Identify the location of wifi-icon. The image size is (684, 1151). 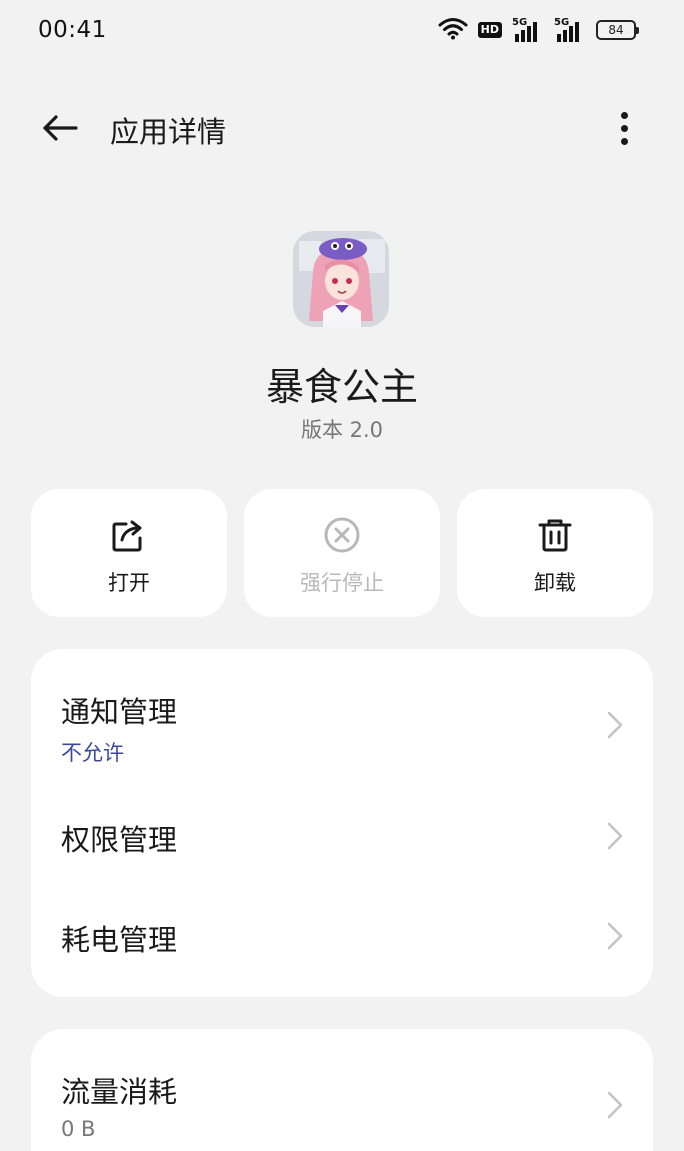
(453, 30).